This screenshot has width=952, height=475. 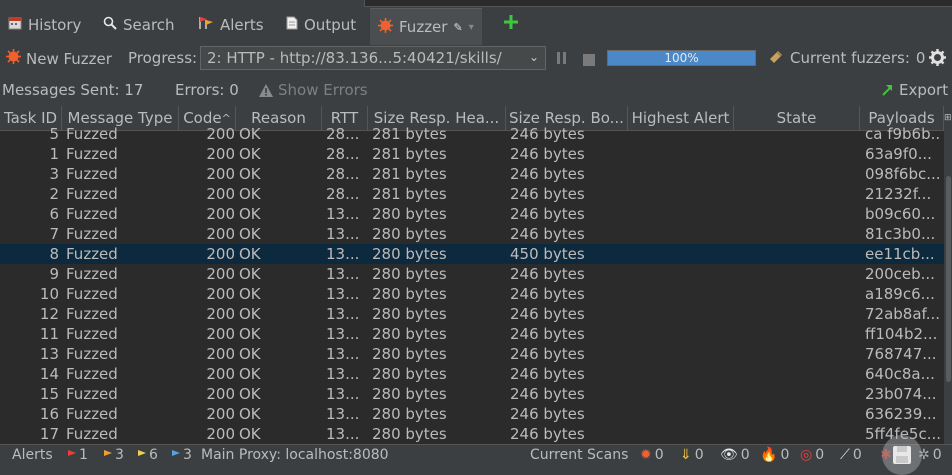 What do you see at coordinates (776, 58) in the screenshot?
I see `broom-icon` at bounding box center [776, 58].